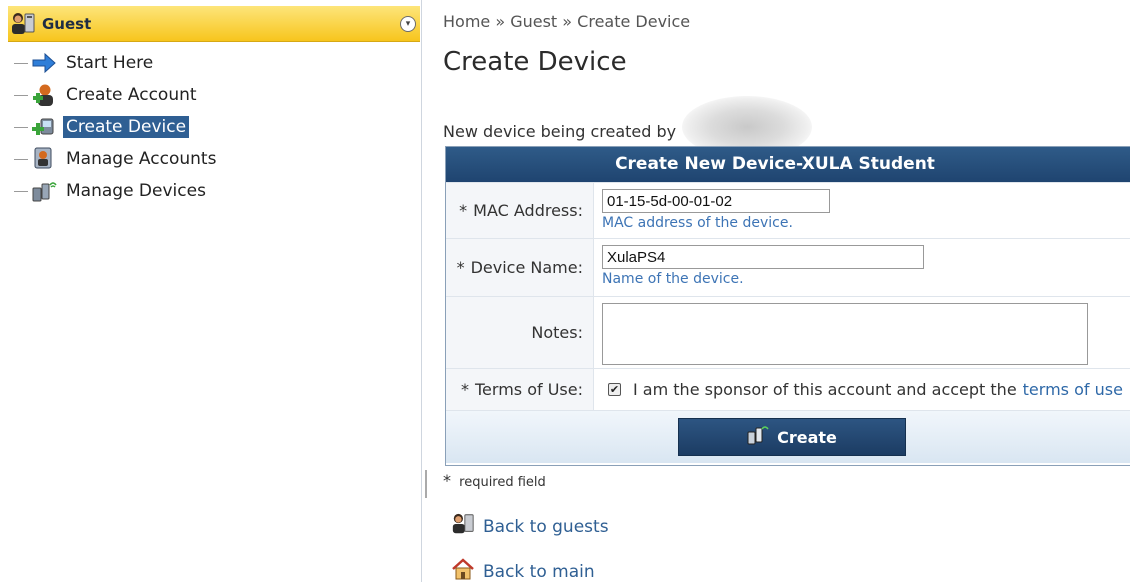 Image resolution: width=1130 pixels, height=582 pixels. Describe the element at coordinates (557, 332) in the screenshot. I see `notes-label: Notes:` at that location.